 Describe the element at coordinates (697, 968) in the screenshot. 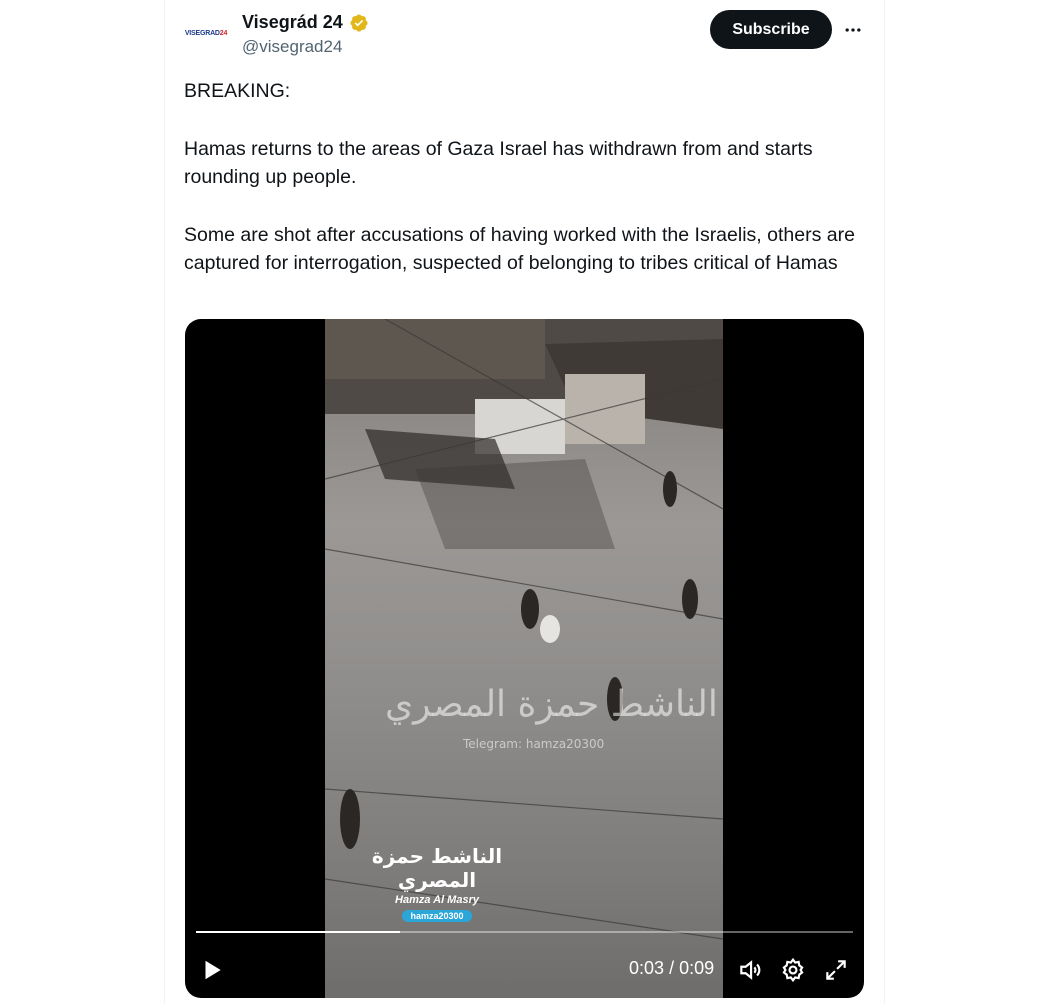

I see `duration: 0:09` at that location.